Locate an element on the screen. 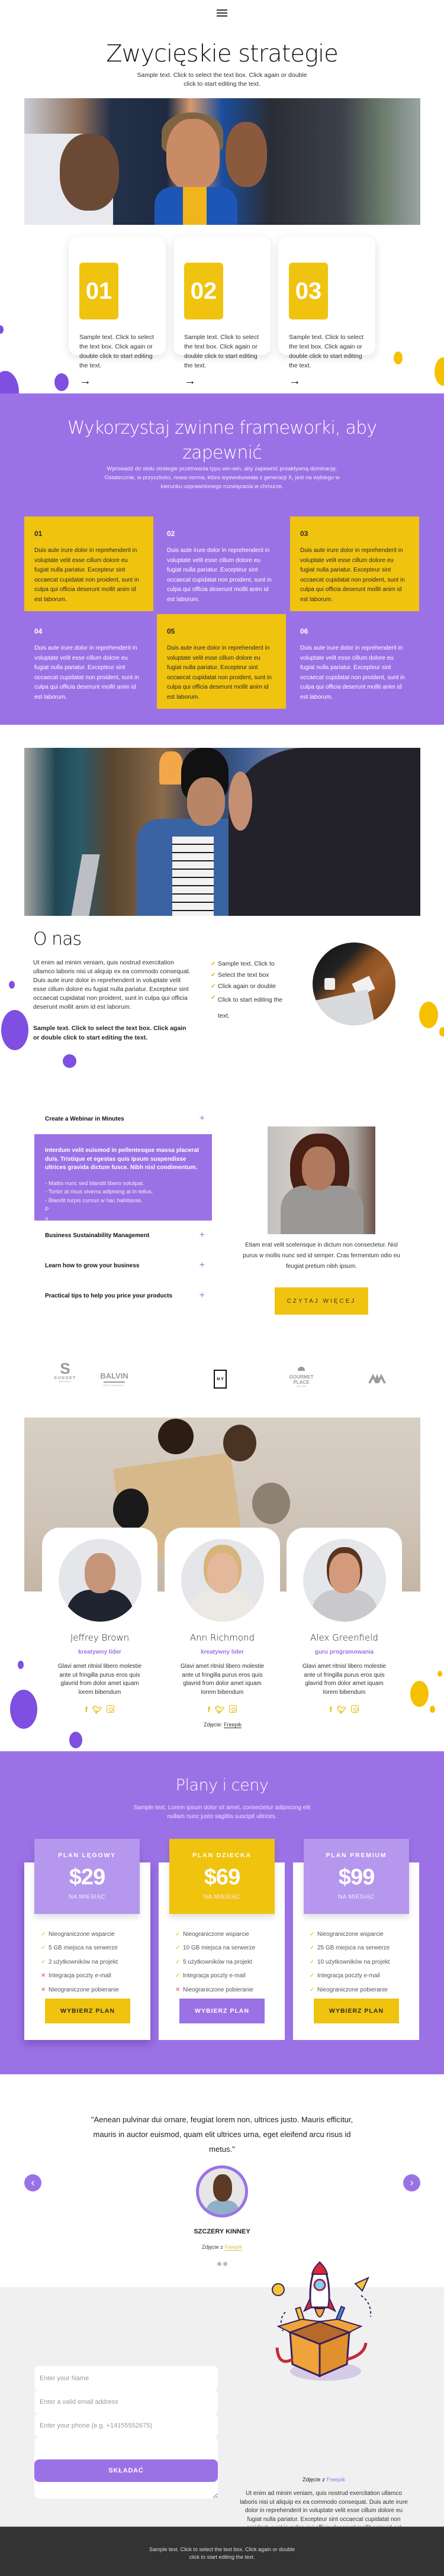  plan-feature: ✓ Nieograniczone wsparcie is located at coordinates (100, 1934).